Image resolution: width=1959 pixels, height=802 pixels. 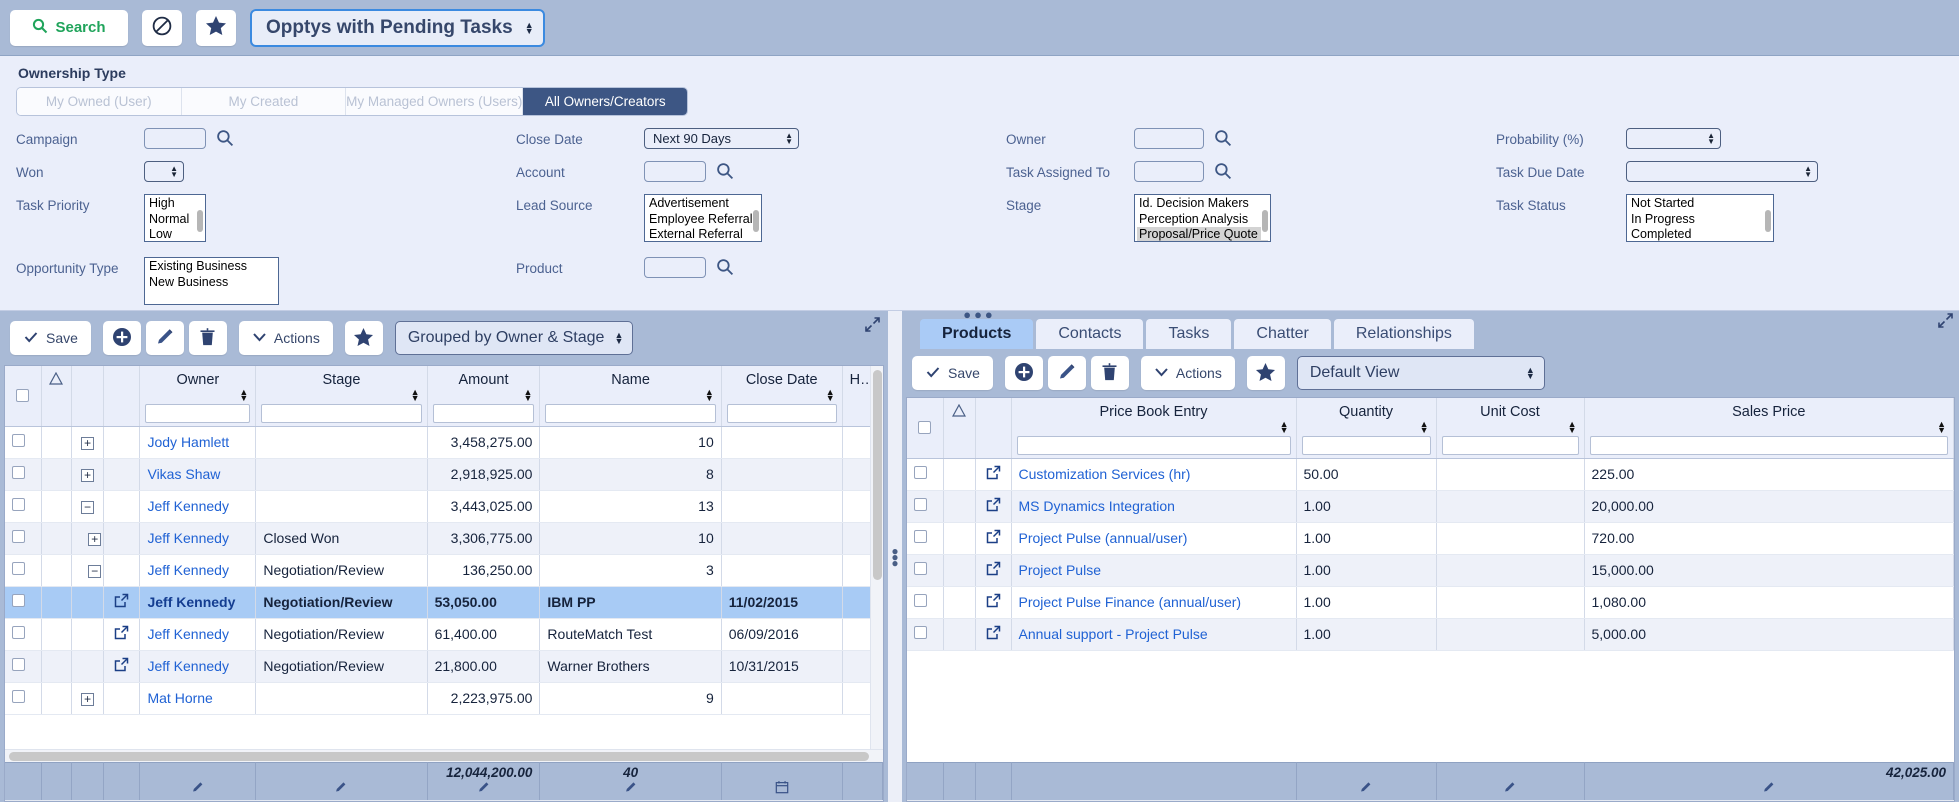 What do you see at coordinates (721, 138) in the screenshot?
I see `close-date-select: Next 90 Days ▲ ▼` at bounding box center [721, 138].